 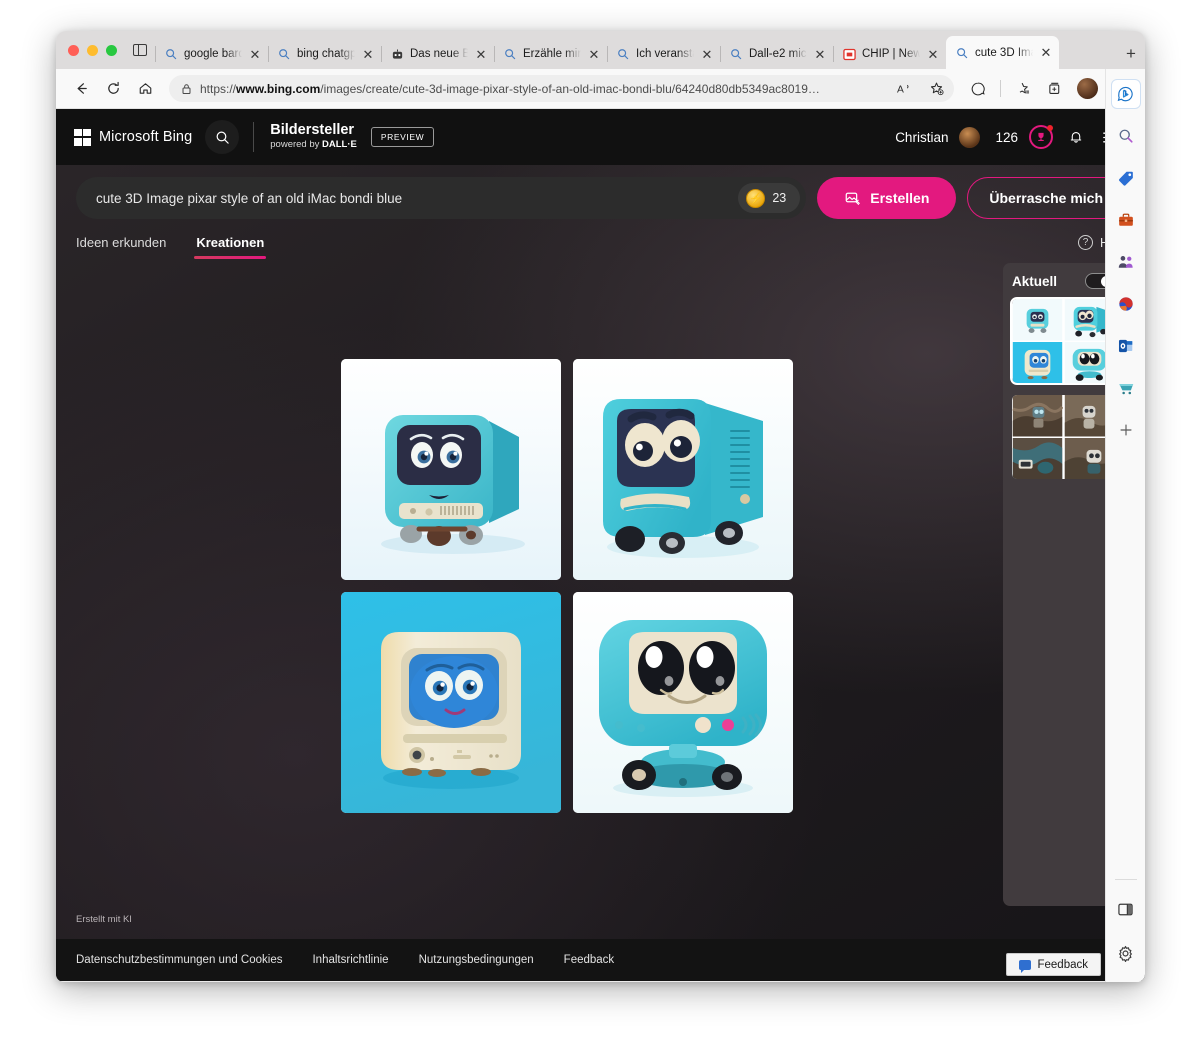 I want to click on tab-actions-menu-button, so click(x=140, y=50).